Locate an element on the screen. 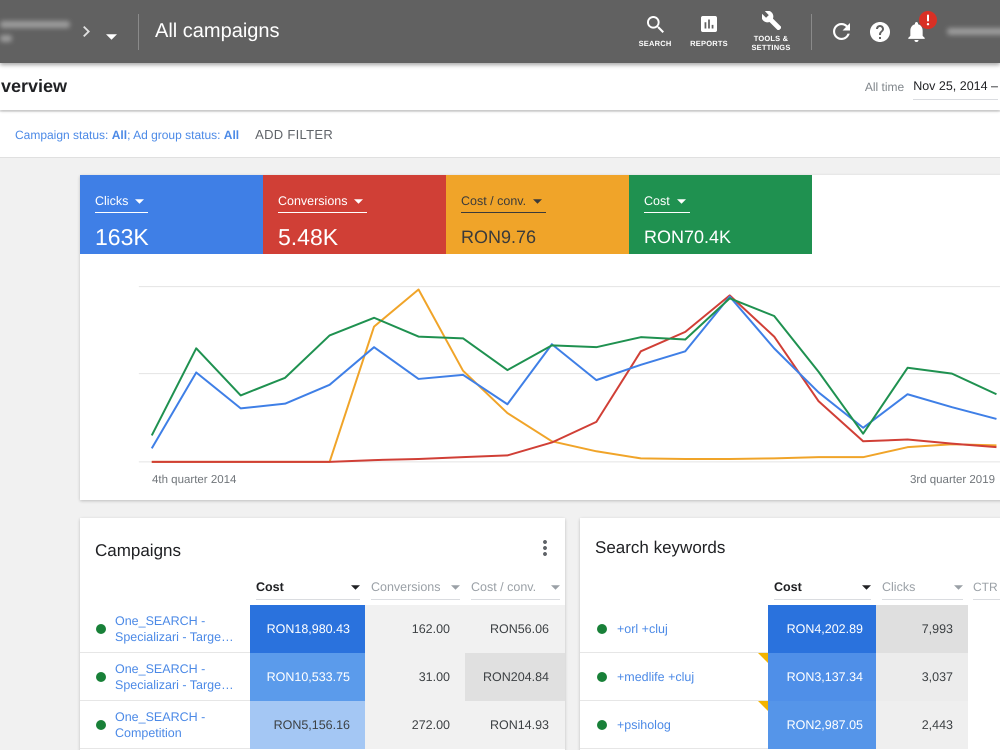 Image resolution: width=1000 pixels, height=750 pixels. table-cell: 2,443 is located at coordinates (922, 725).